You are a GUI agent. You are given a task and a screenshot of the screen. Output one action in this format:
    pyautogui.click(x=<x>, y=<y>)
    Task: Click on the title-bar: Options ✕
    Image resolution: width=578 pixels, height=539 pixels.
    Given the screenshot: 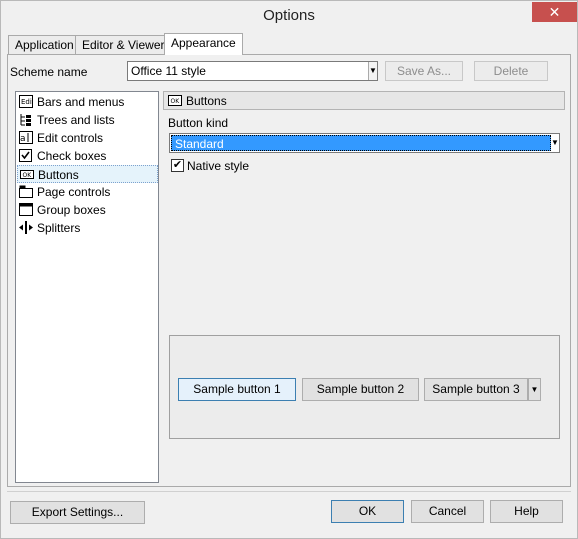 What is the action you would take?
    pyautogui.click(x=289, y=16)
    